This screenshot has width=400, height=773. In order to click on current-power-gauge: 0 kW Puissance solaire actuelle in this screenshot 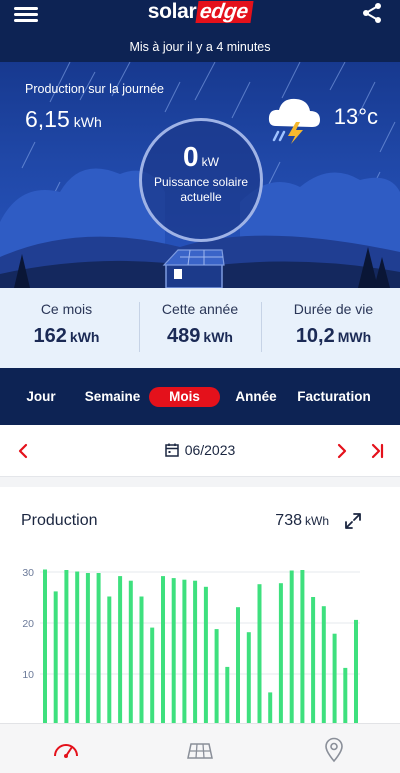, I will do `click(201, 180)`.